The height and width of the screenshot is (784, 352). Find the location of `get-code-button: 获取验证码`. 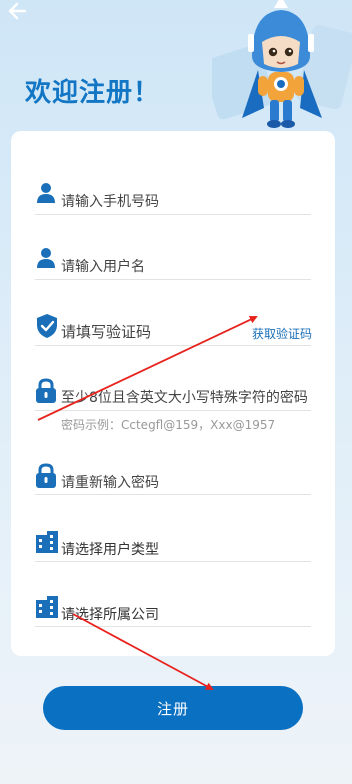

get-code-button: 获取验证码 is located at coordinates (282, 333).